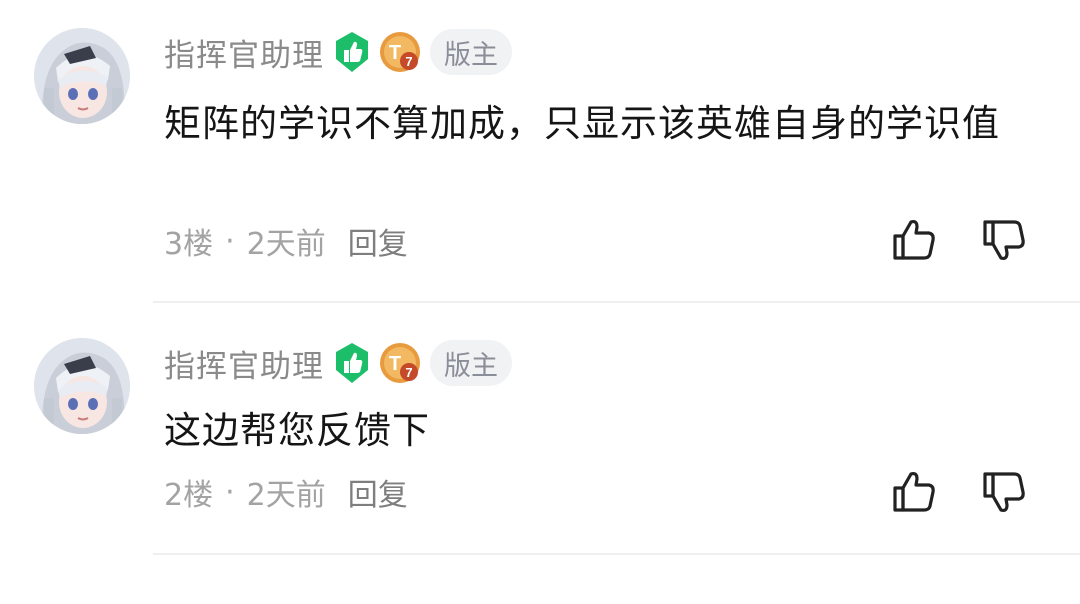  What do you see at coordinates (189, 244) in the screenshot?
I see `floor-number: 3楼` at bounding box center [189, 244].